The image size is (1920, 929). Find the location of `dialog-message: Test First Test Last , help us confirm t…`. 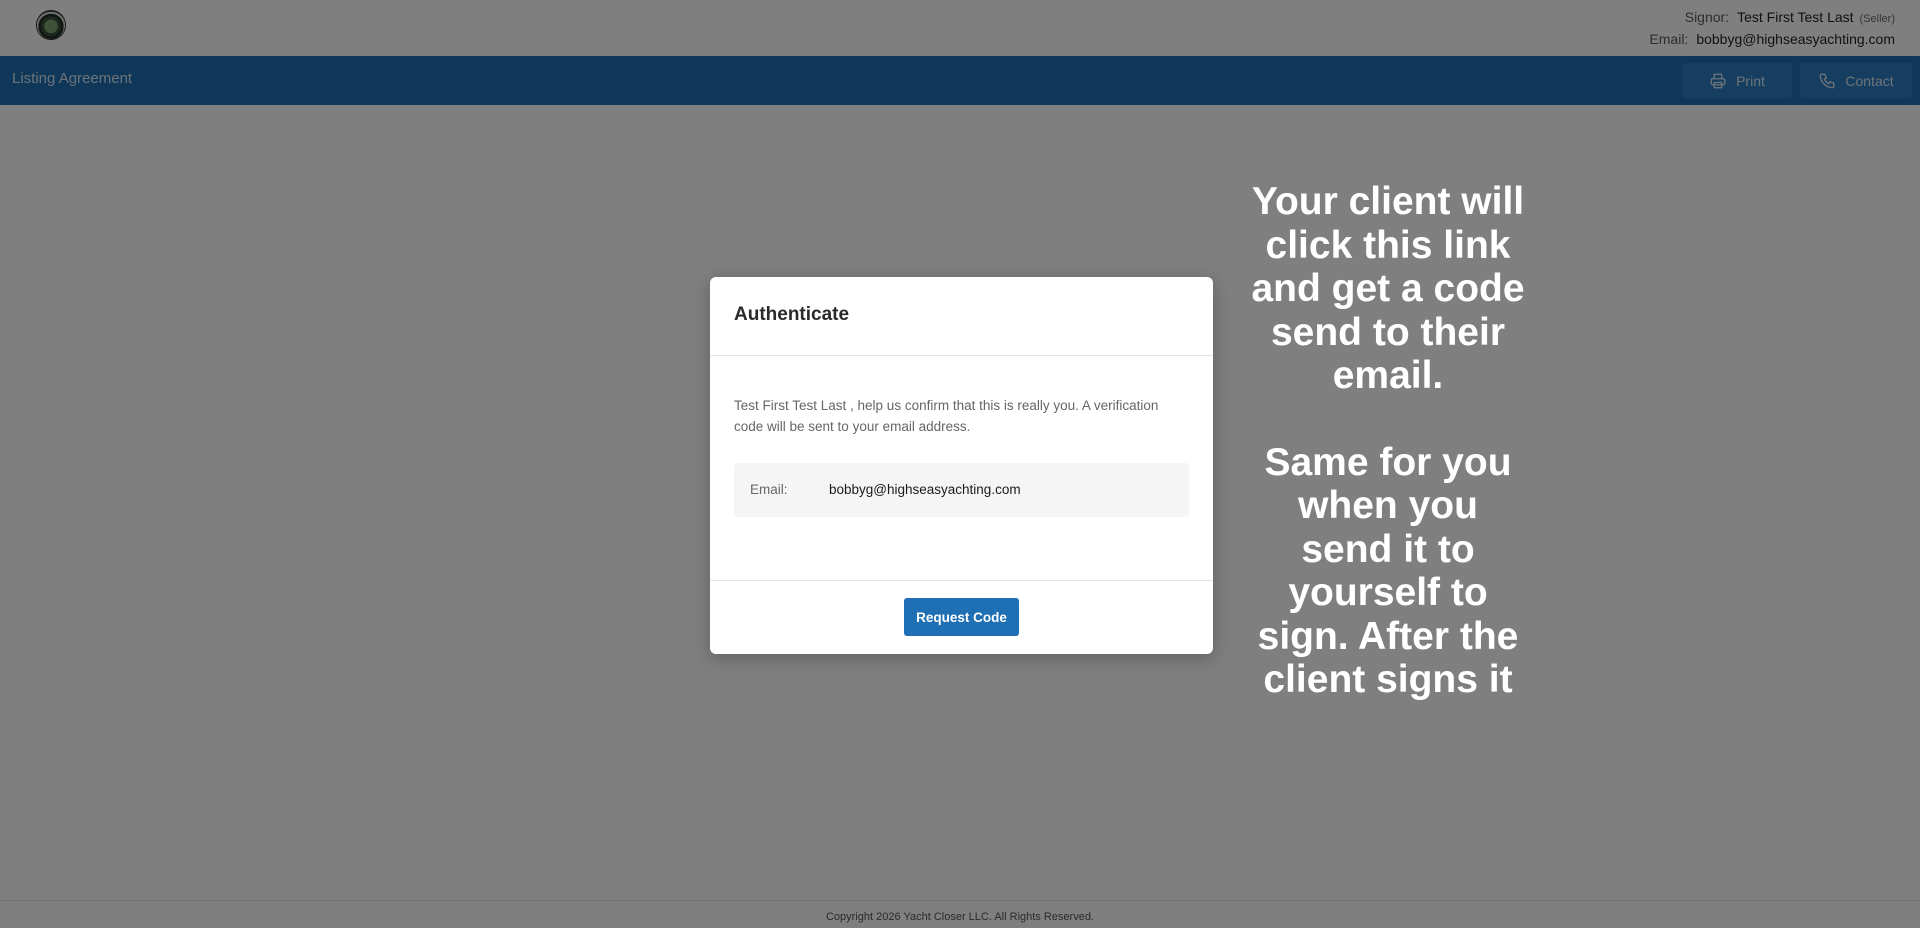

dialog-message: Test First Test Last , help us confirm t… is located at coordinates (946, 416).